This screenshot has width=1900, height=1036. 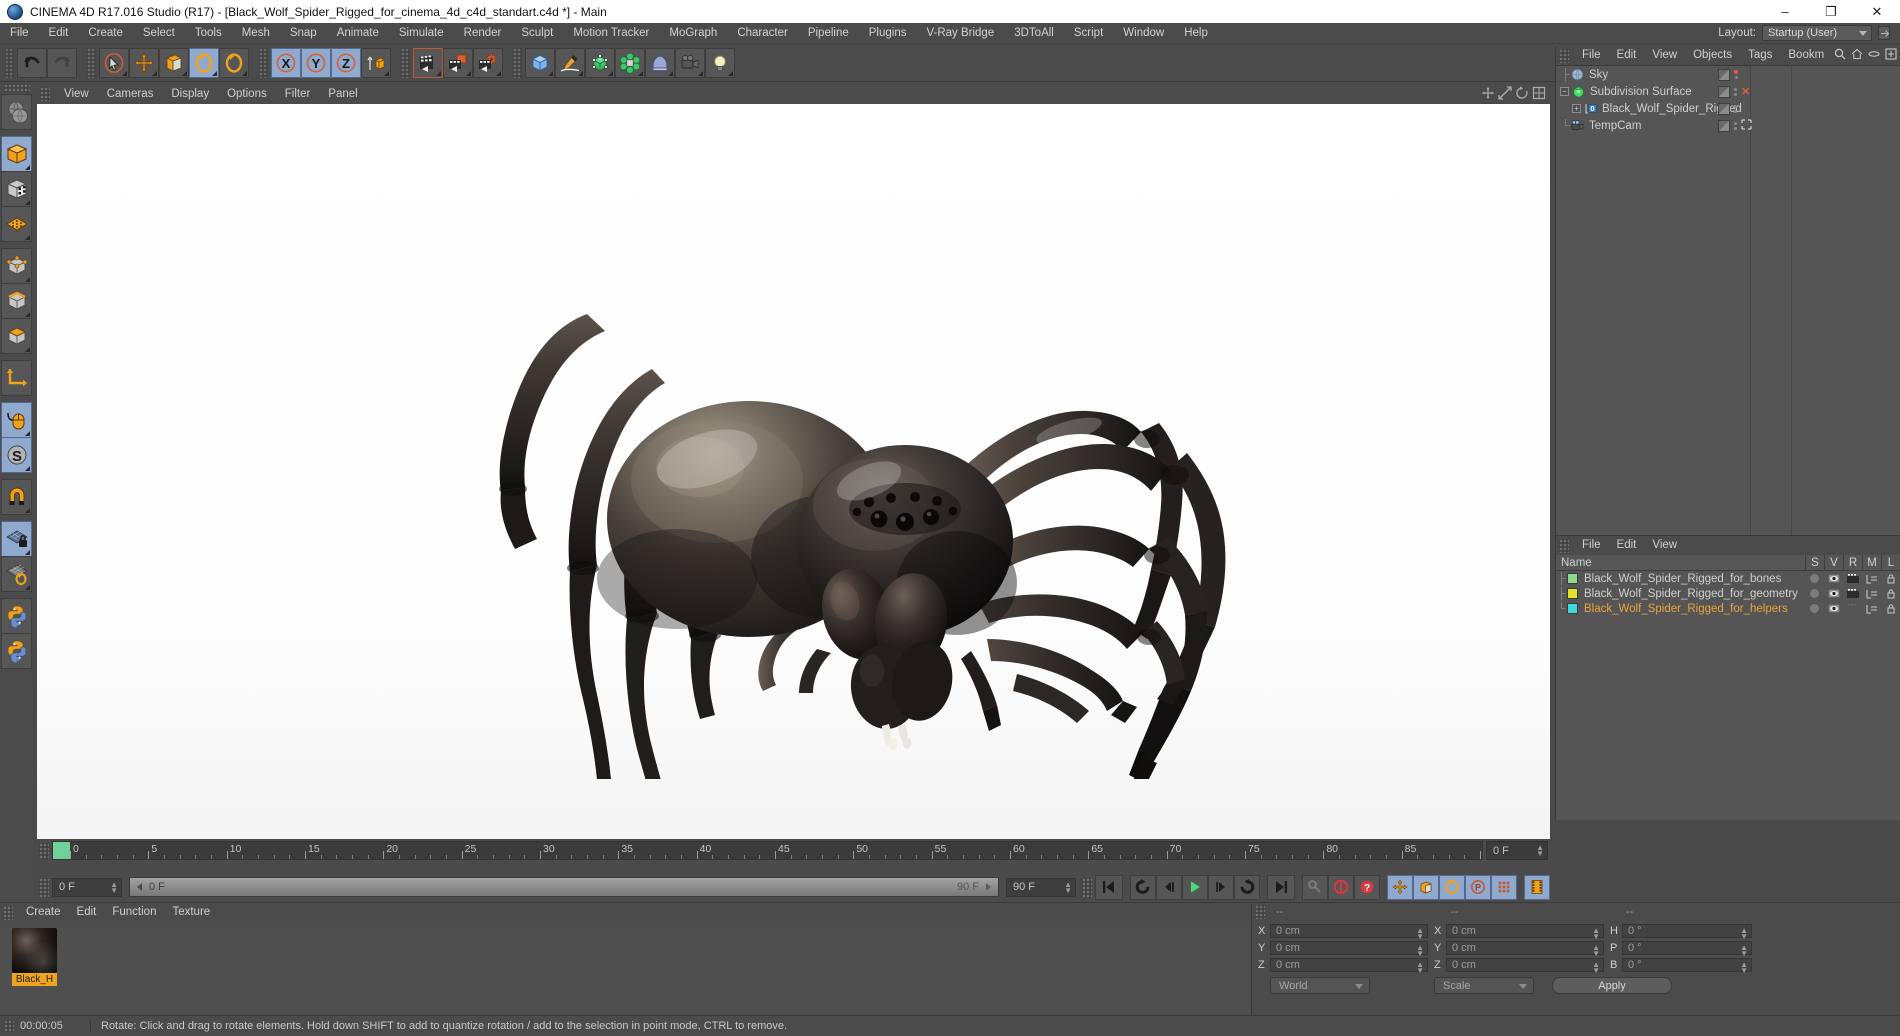 I want to click on add-scene-button, so click(x=660, y=62).